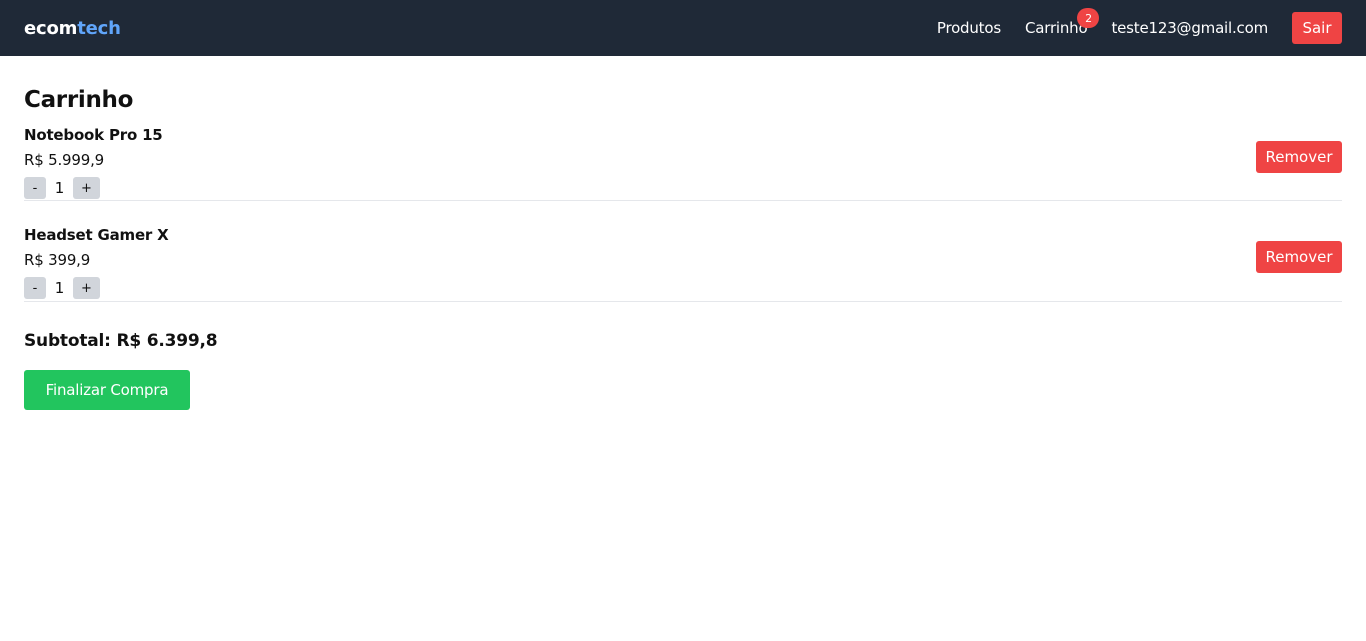 Image resolution: width=1366 pixels, height=641 pixels. What do you see at coordinates (107, 390) in the screenshot?
I see `checkout-button: Finalizar Compra` at bounding box center [107, 390].